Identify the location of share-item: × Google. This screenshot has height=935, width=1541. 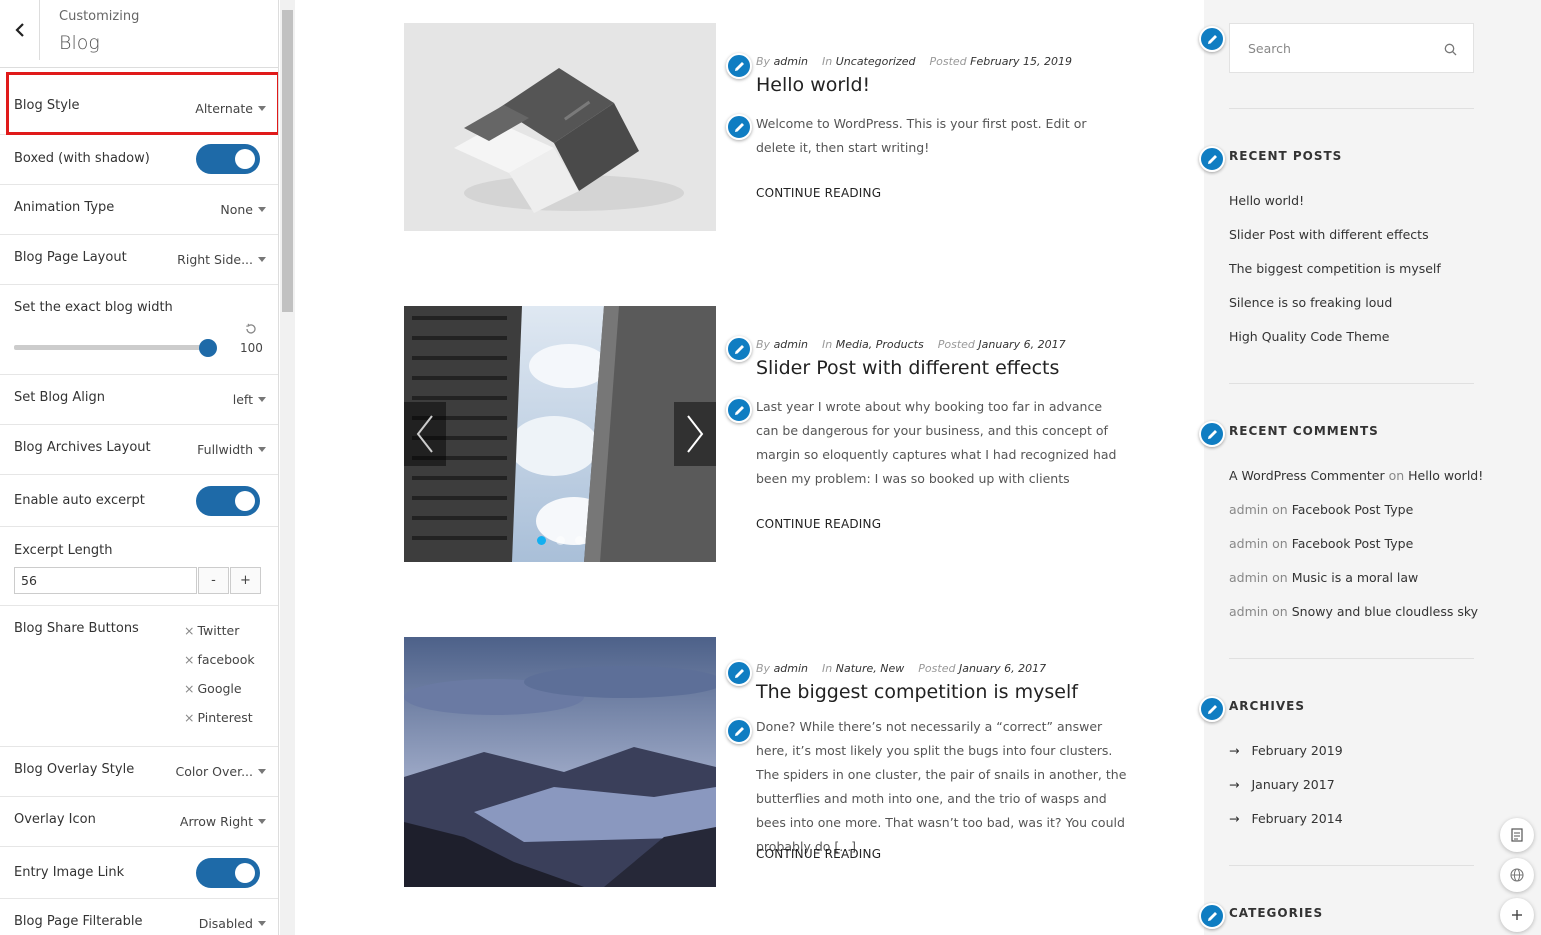
(213, 688).